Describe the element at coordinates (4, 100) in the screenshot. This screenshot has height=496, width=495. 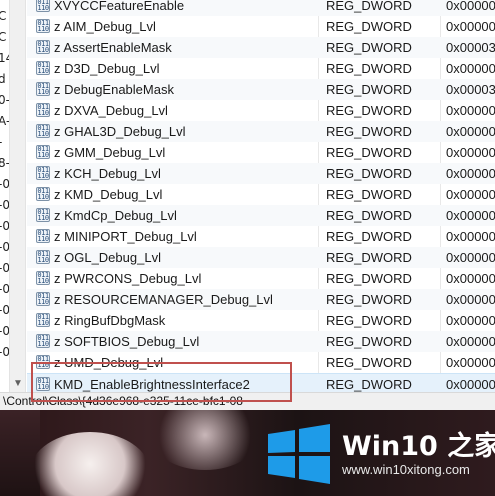
I see `tree-node-fragment: 0-b` at that location.